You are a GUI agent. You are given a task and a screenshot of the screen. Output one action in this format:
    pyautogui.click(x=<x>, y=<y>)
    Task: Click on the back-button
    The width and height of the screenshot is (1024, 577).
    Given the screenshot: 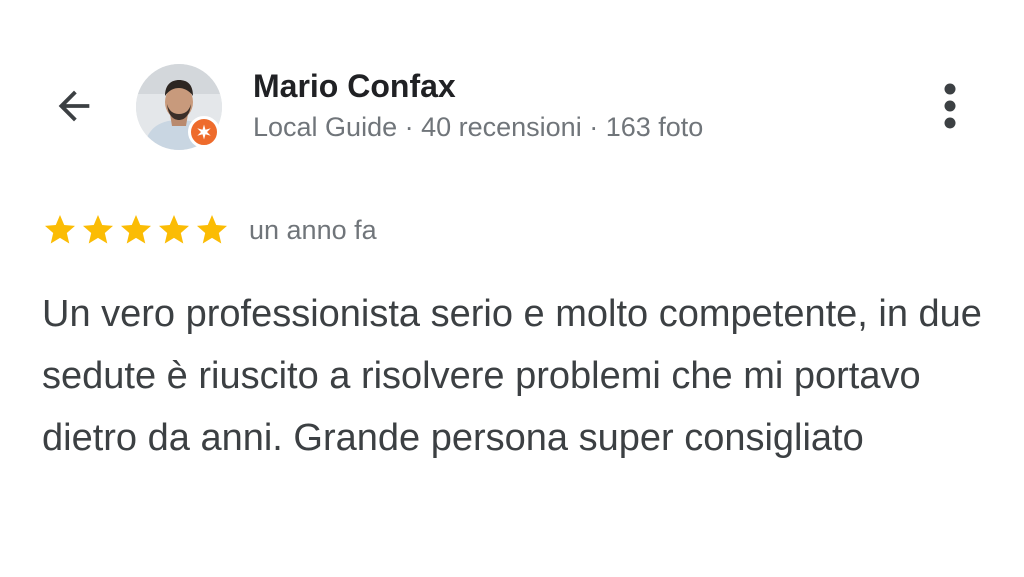 What is the action you would take?
    pyautogui.click(x=74, y=106)
    